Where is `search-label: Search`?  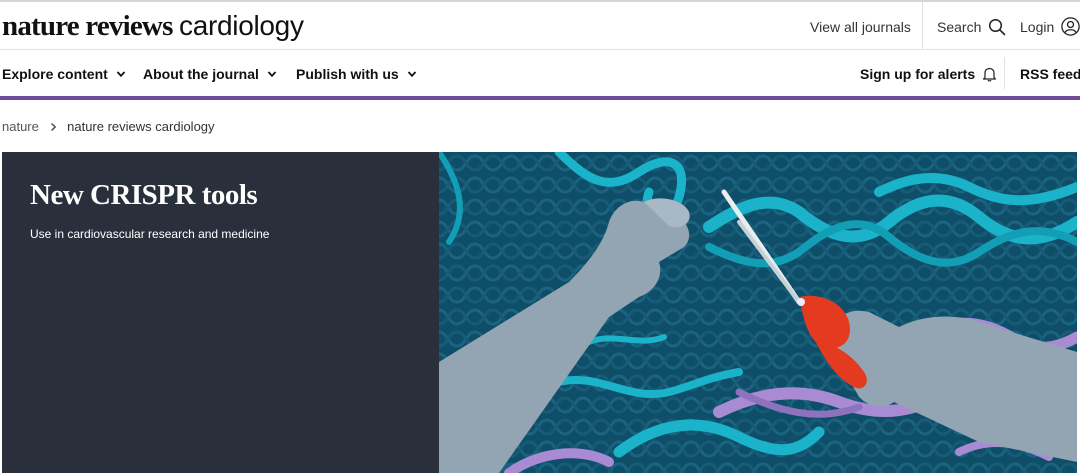 search-label: Search is located at coordinates (959, 27).